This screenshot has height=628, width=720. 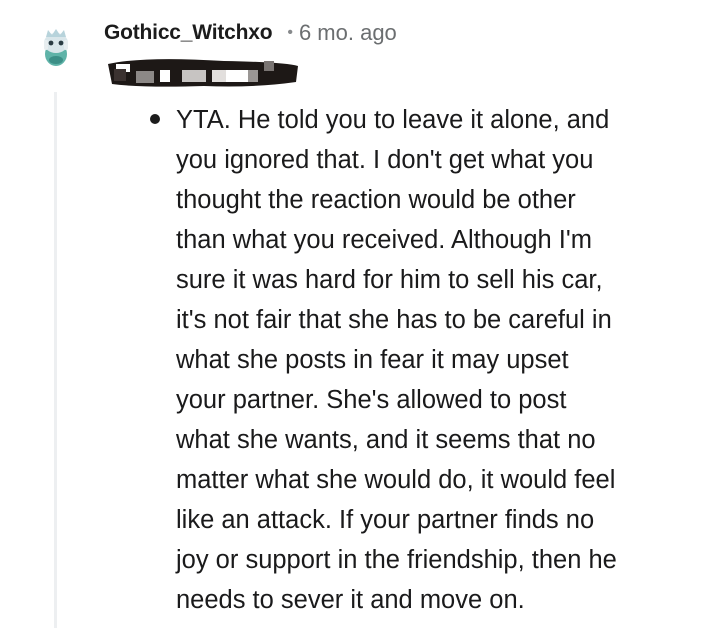 I want to click on pixelated-flair-badge, so click(x=203, y=73).